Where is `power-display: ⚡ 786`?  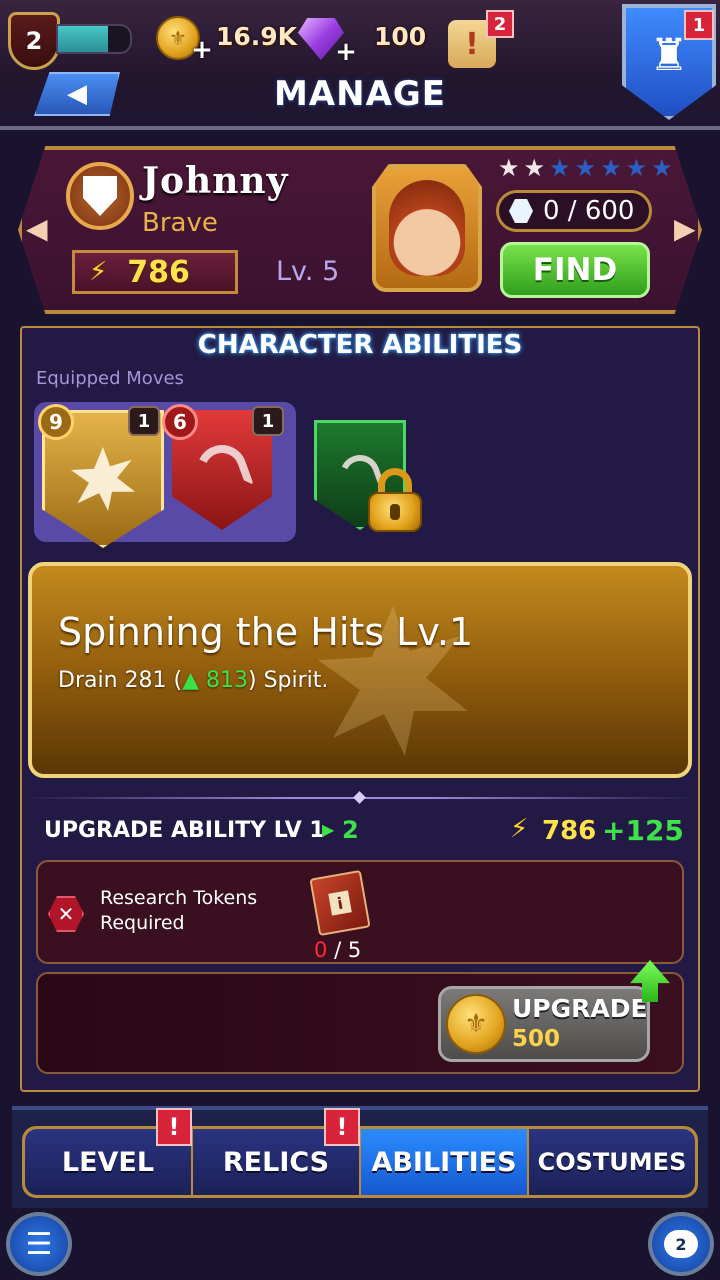
power-display: ⚡ 786 is located at coordinates (155, 272).